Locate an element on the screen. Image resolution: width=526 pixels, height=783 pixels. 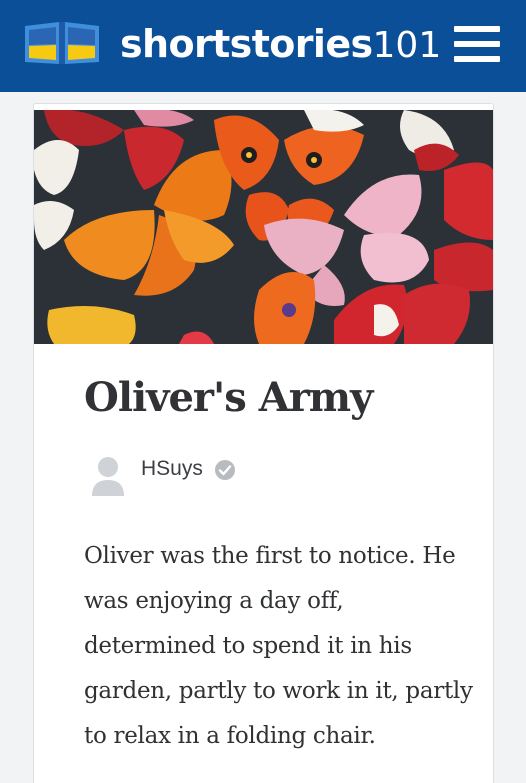
brand-logo-text: shortstories101 is located at coordinates (280, 44).